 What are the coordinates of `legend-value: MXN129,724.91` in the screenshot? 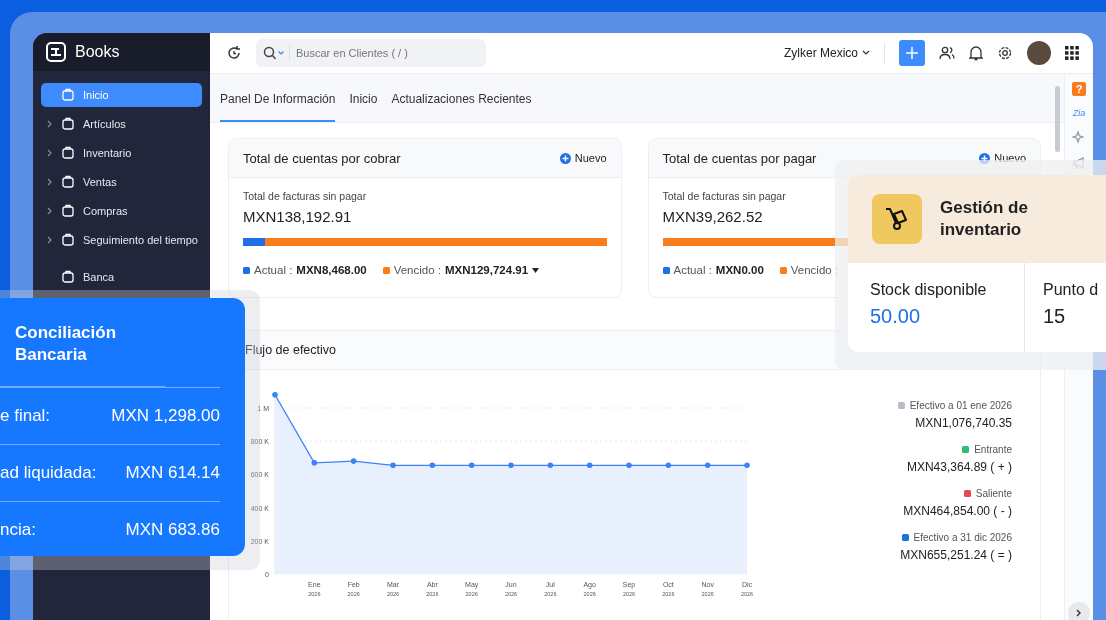 It's located at (487, 270).